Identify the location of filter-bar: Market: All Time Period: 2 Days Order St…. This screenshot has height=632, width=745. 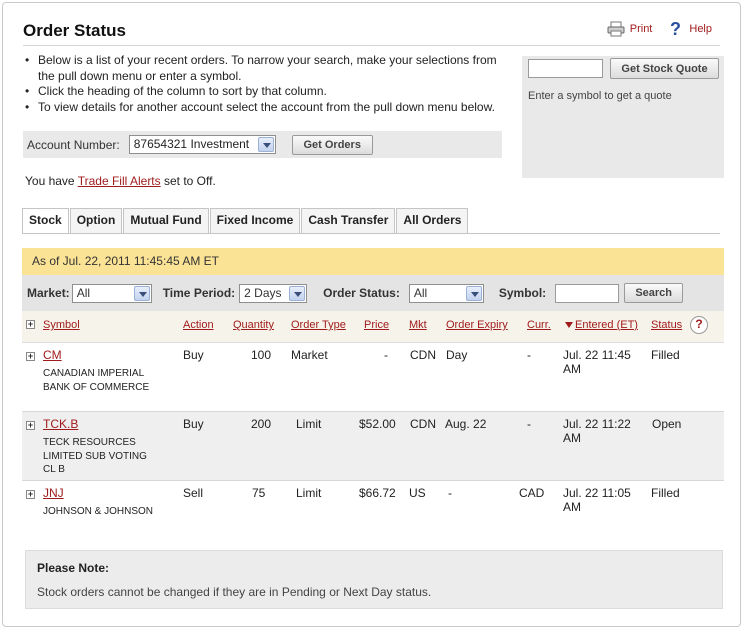
(373, 293).